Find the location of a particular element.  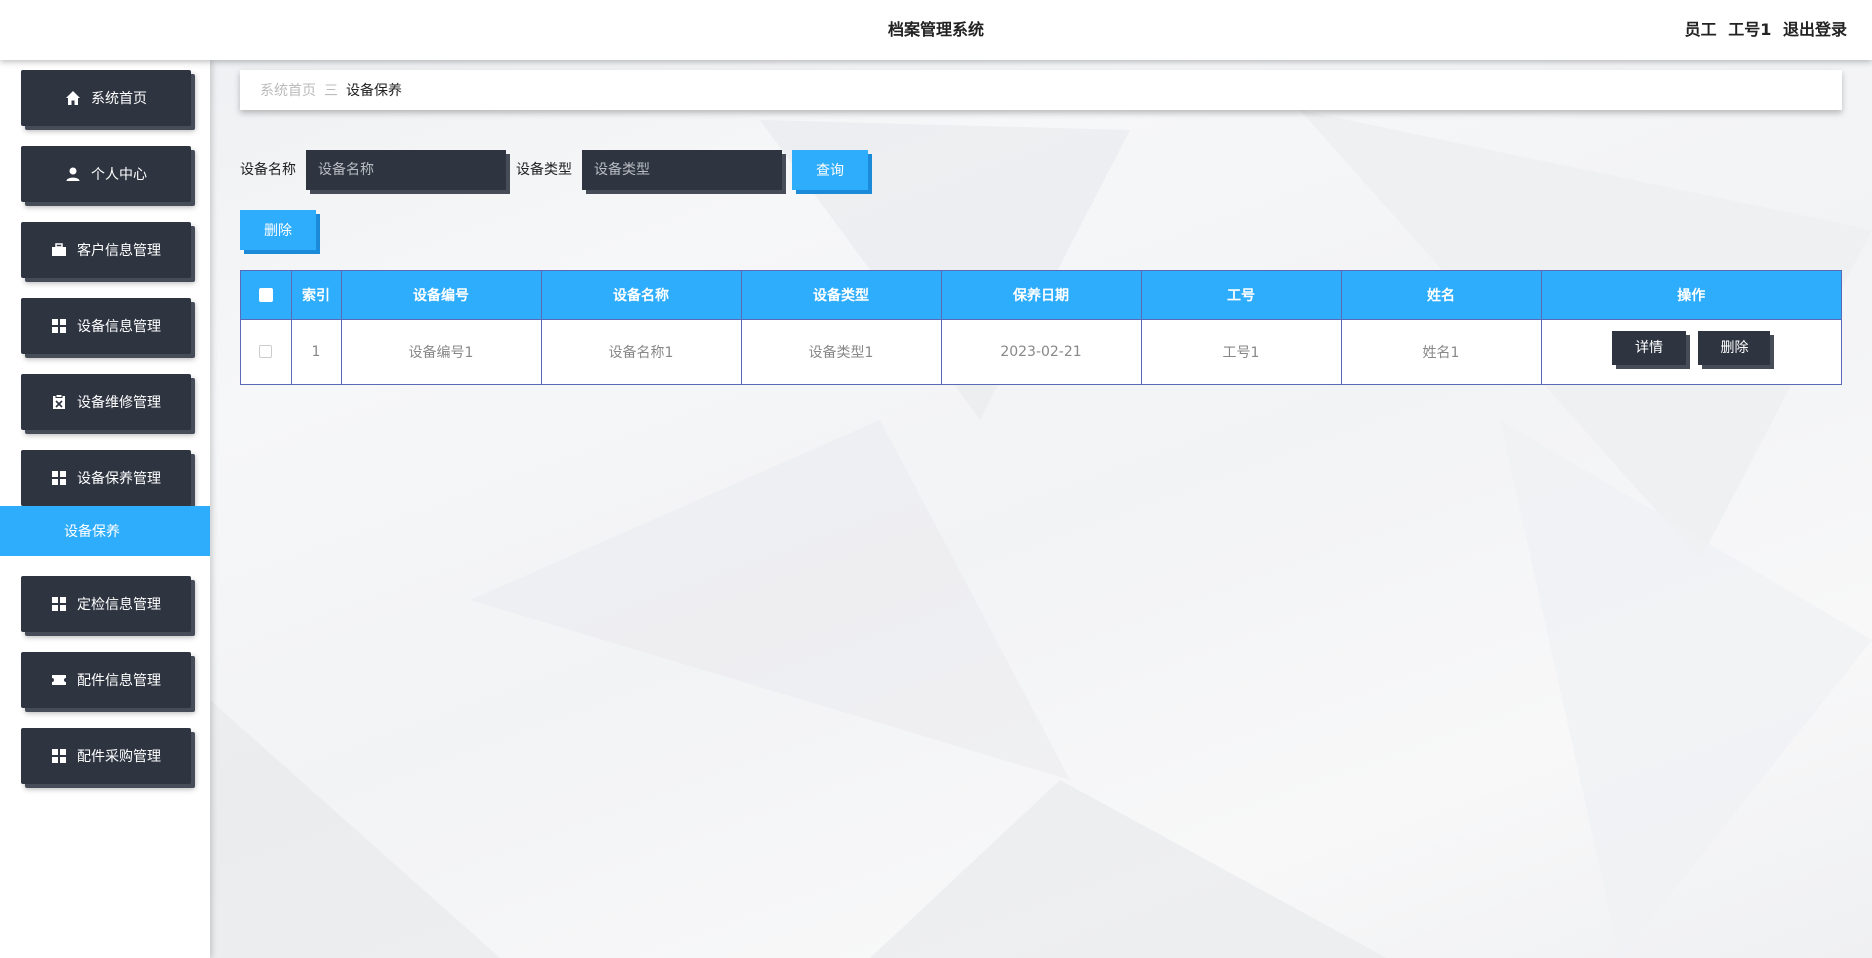

sidebar-item-label: 设备保养管理 is located at coordinates (119, 479).